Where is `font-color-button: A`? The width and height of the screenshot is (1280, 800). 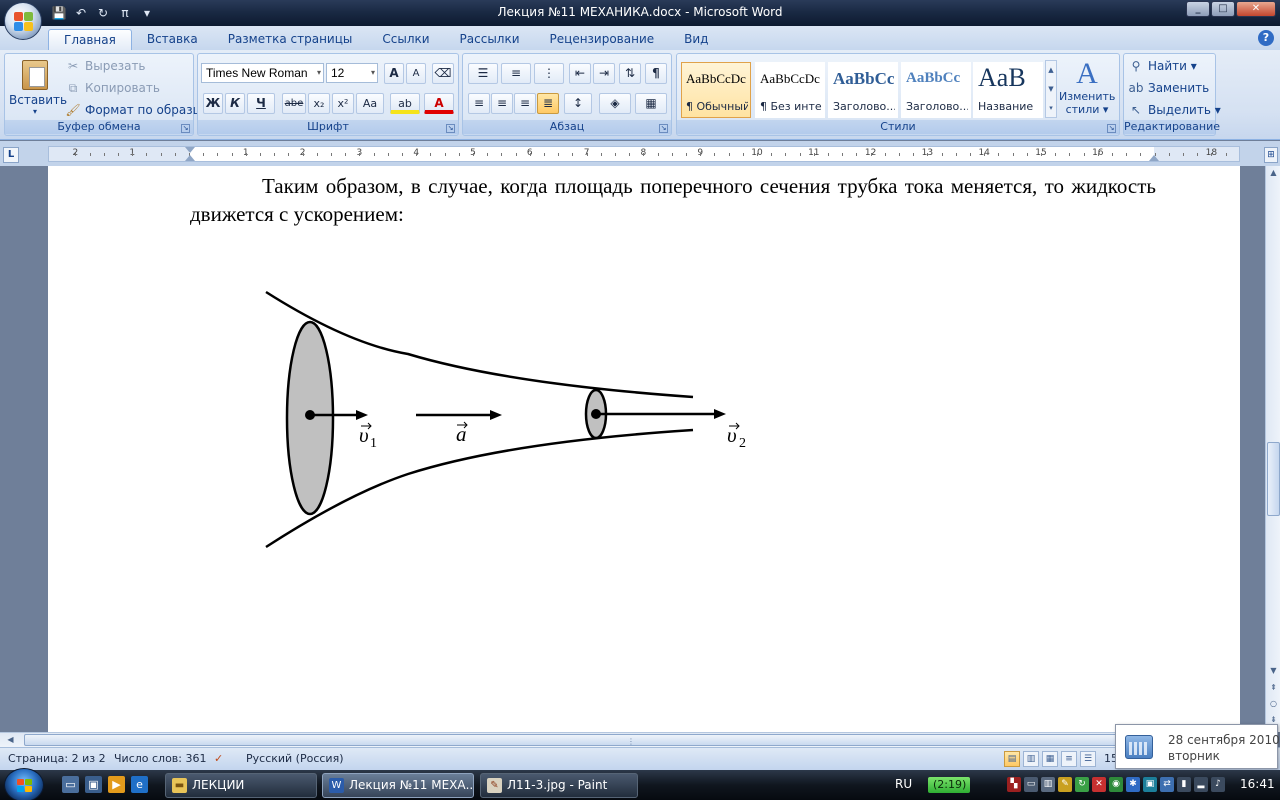 font-color-button: A is located at coordinates (439, 103).